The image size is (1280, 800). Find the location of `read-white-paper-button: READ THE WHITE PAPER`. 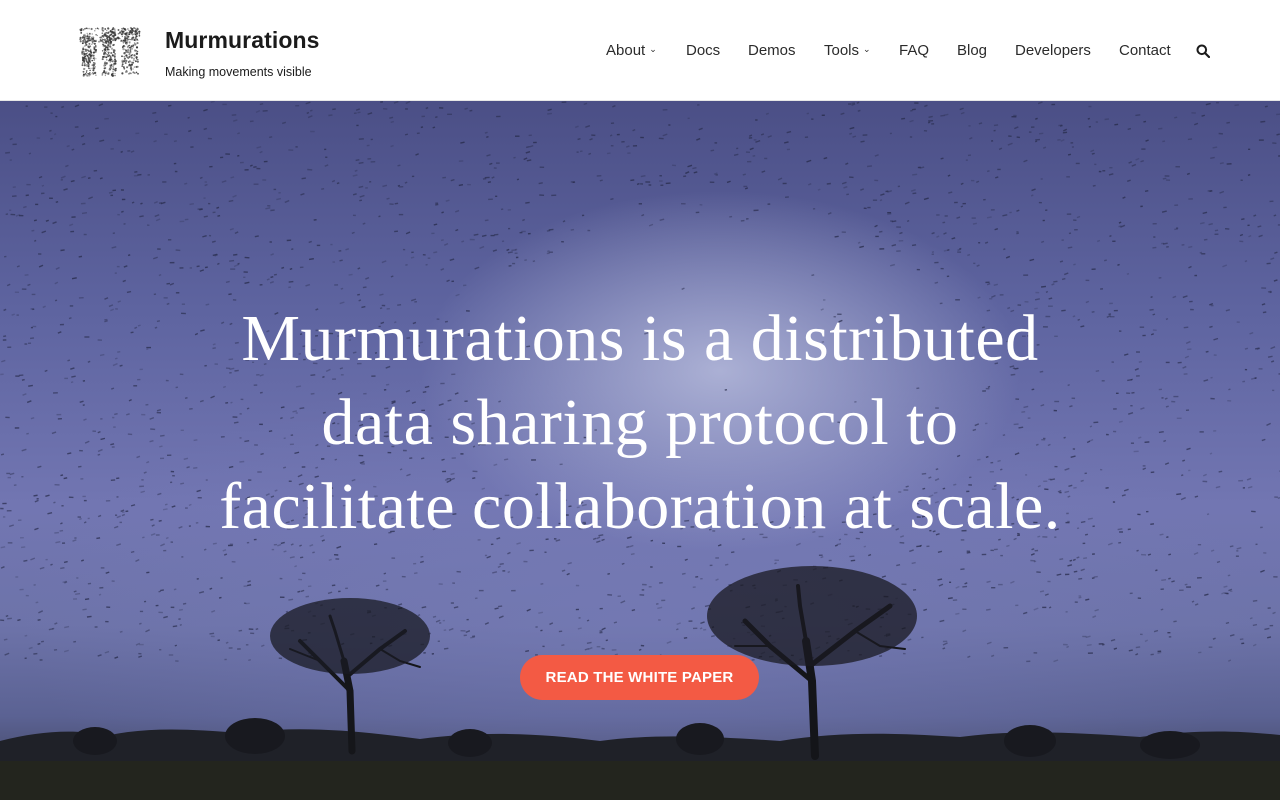

read-white-paper-button: READ THE WHITE PAPER is located at coordinates (639, 677).